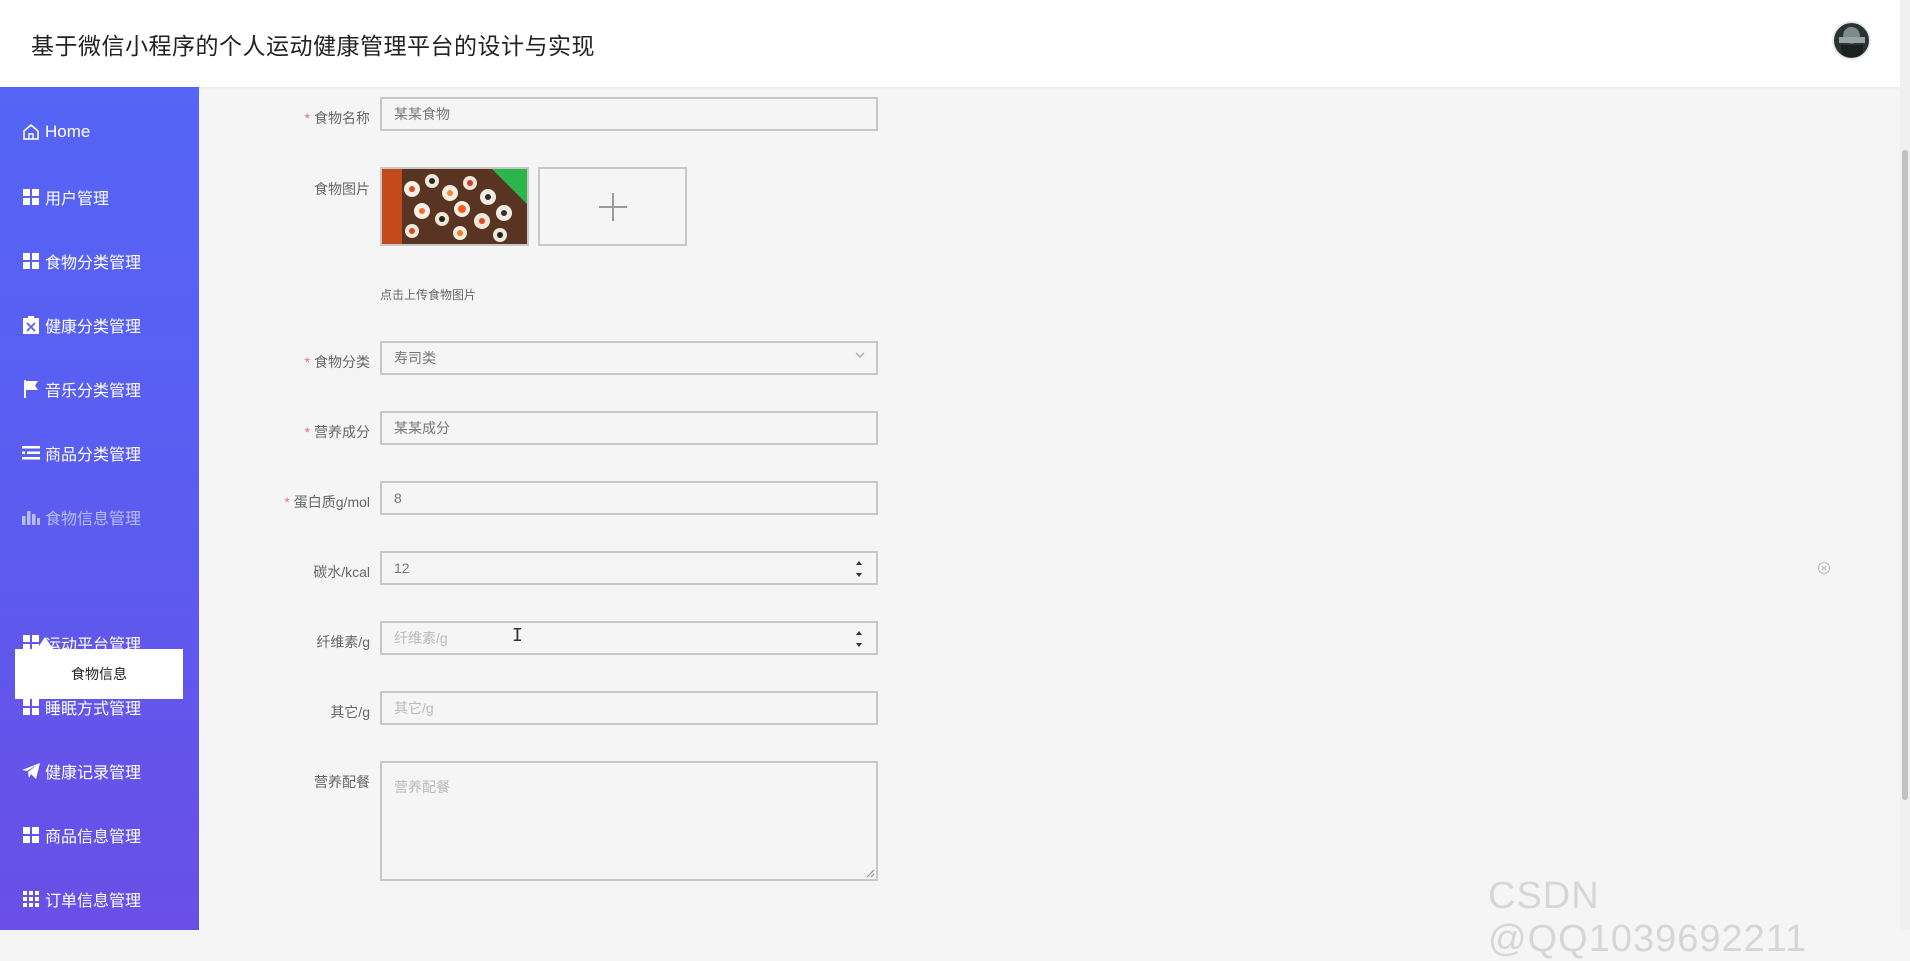 This screenshot has width=1910, height=961. Describe the element at coordinates (341, 572) in the screenshot. I see `carbs-label: 碳水/kcal` at that location.